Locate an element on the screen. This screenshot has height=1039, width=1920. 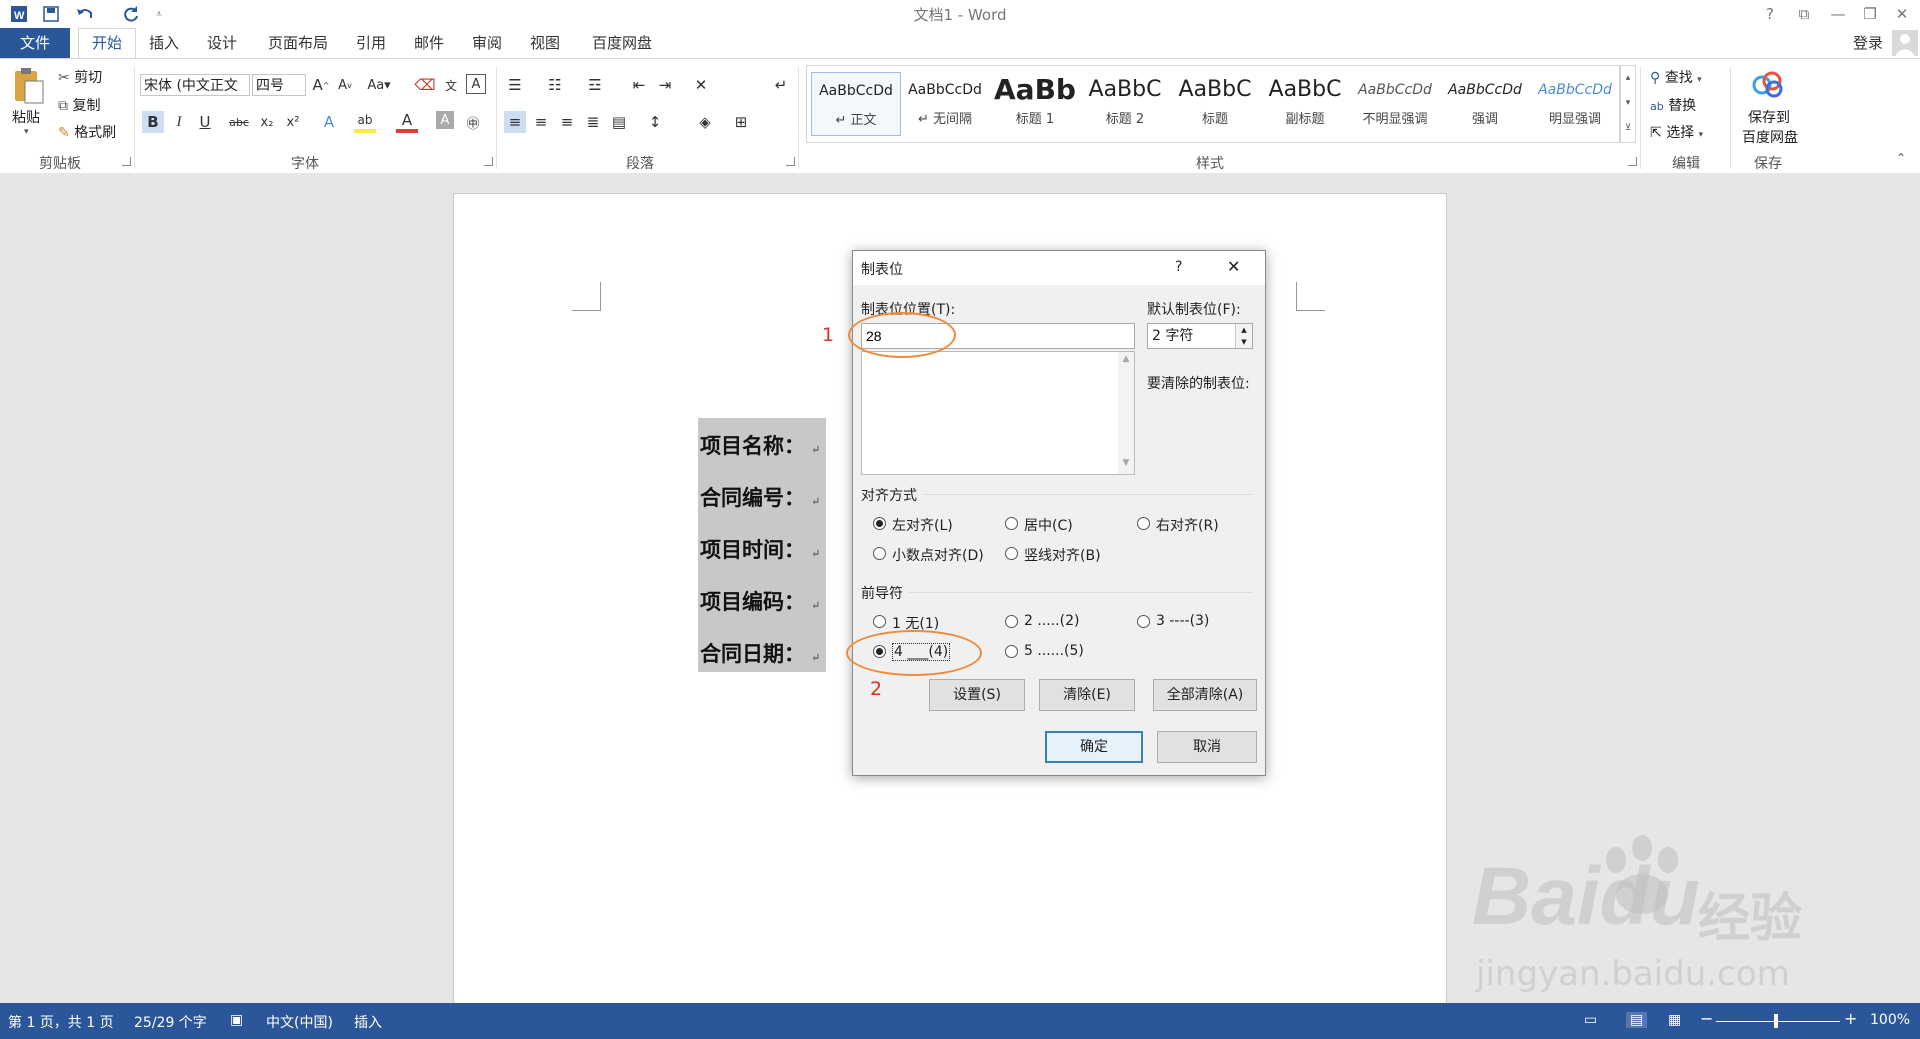
read-mode-icon: ▭ is located at coordinates (1590, 1020).